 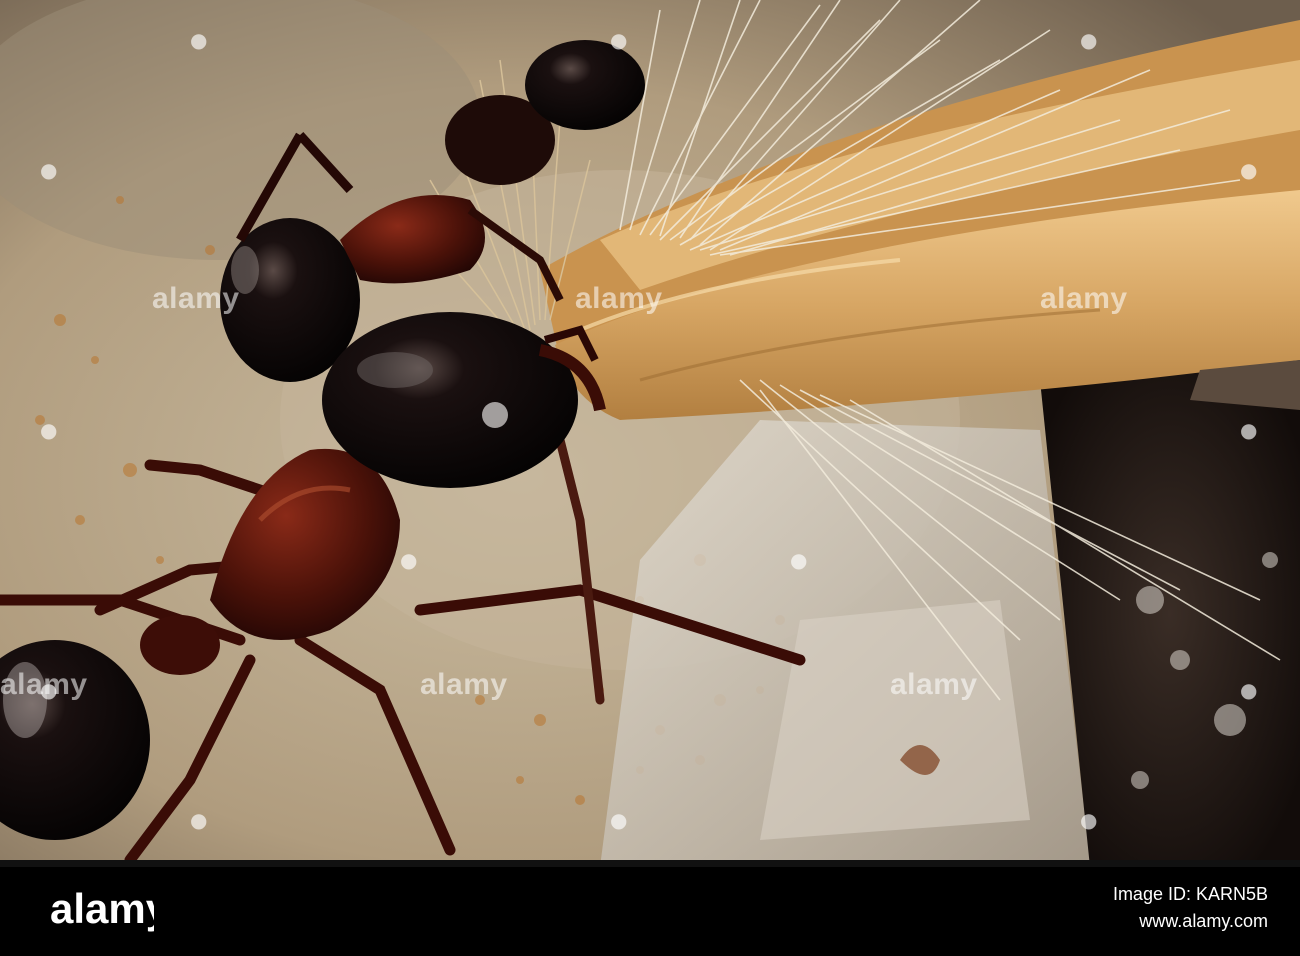 What do you see at coordinates (1190, 894) in the screenshot?
I see `image-id-label: Image ID: KARN5B` at bounding box center [1190, 894].